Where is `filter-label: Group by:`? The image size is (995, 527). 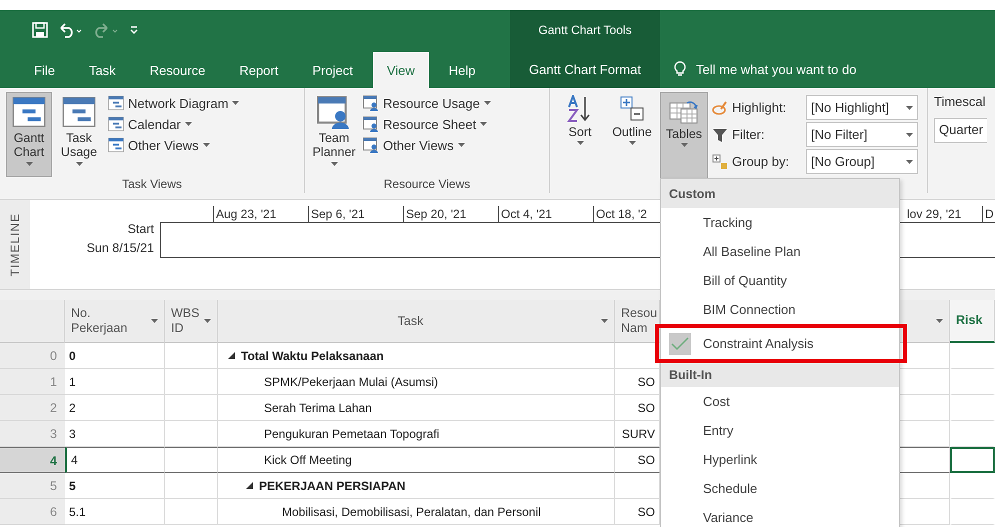
filter-label: Group by: is located at coordinates (761, 161).